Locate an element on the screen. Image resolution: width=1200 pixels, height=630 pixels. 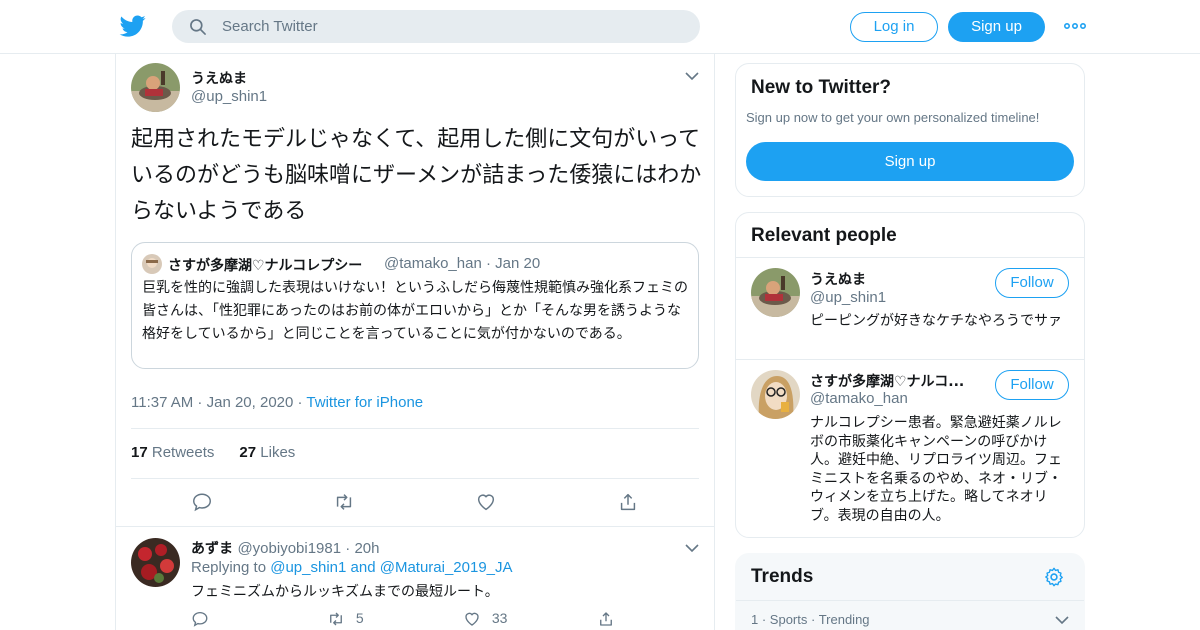
retweets-label: Retweets is located at coordinates (183, 452).